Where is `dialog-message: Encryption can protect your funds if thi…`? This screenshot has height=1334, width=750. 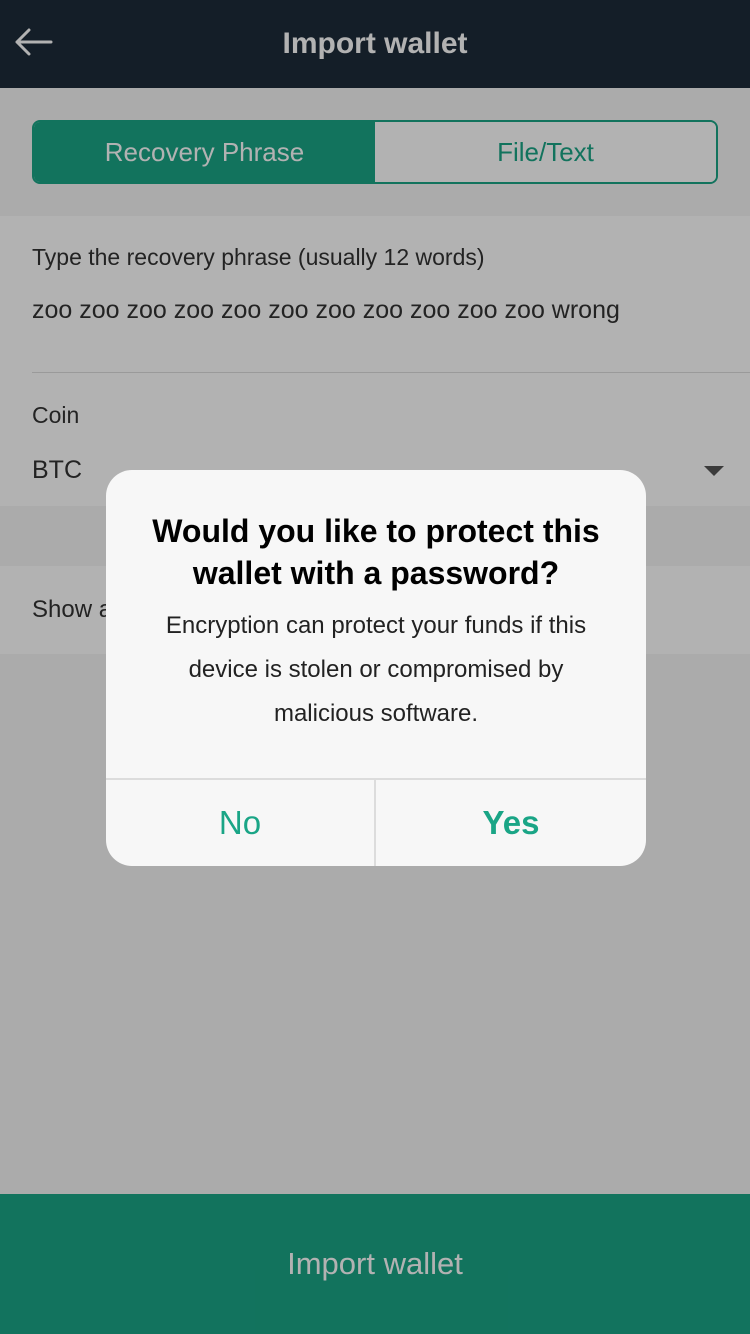
dialog-message: Encryption can protect your funds if thi… is located at coordinates (376, 669).